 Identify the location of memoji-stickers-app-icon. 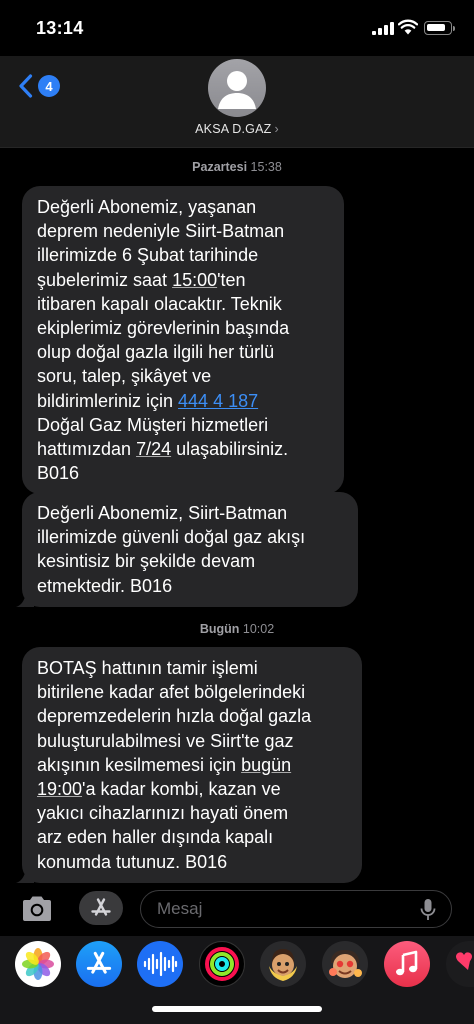
(345, 964).